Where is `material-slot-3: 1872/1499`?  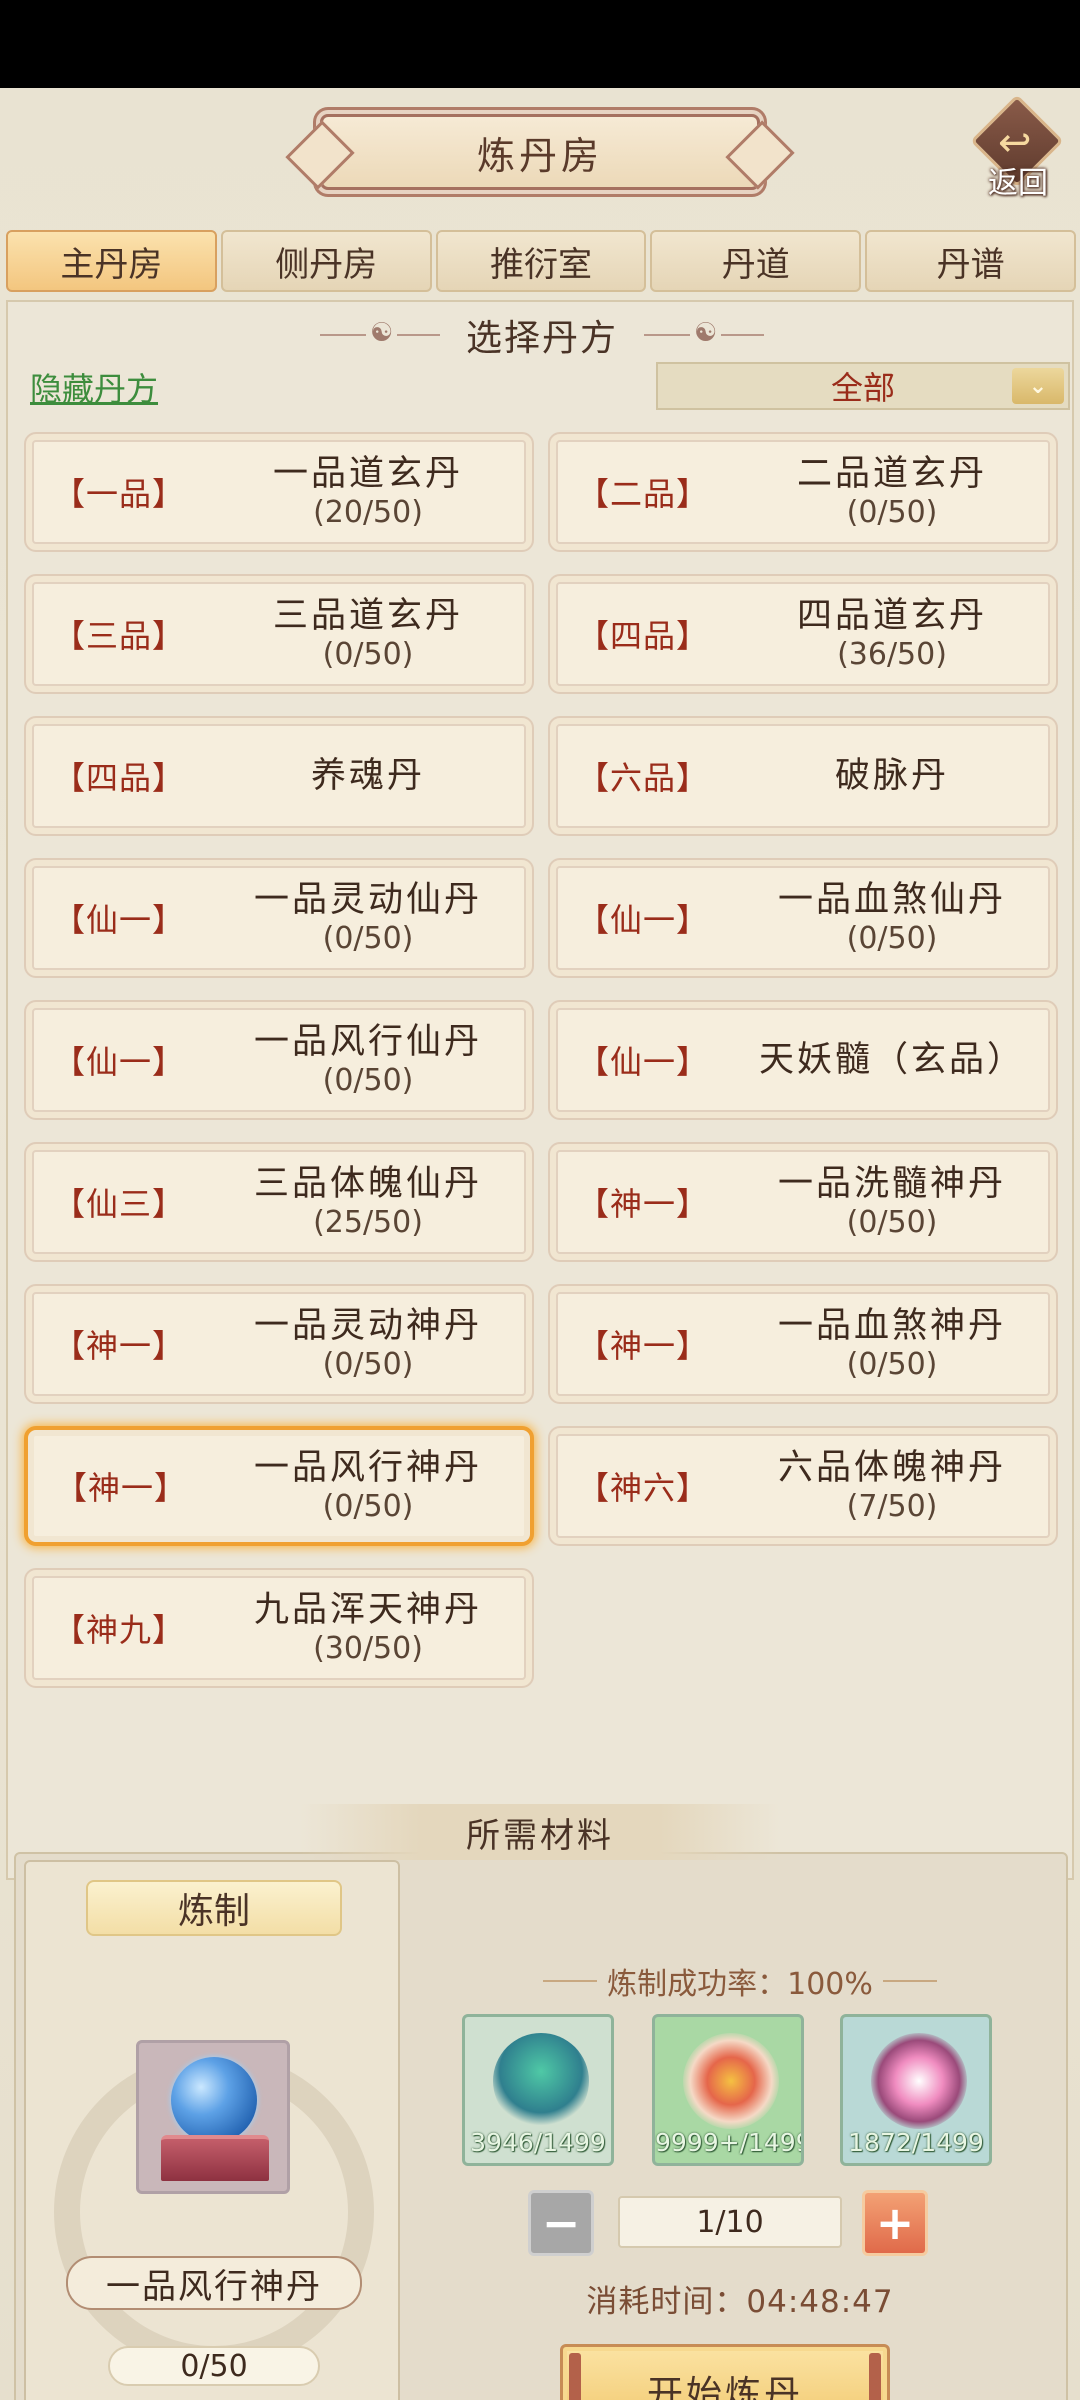 material-slot-3: 1872/1499 is located at coordinates (916, 2090).